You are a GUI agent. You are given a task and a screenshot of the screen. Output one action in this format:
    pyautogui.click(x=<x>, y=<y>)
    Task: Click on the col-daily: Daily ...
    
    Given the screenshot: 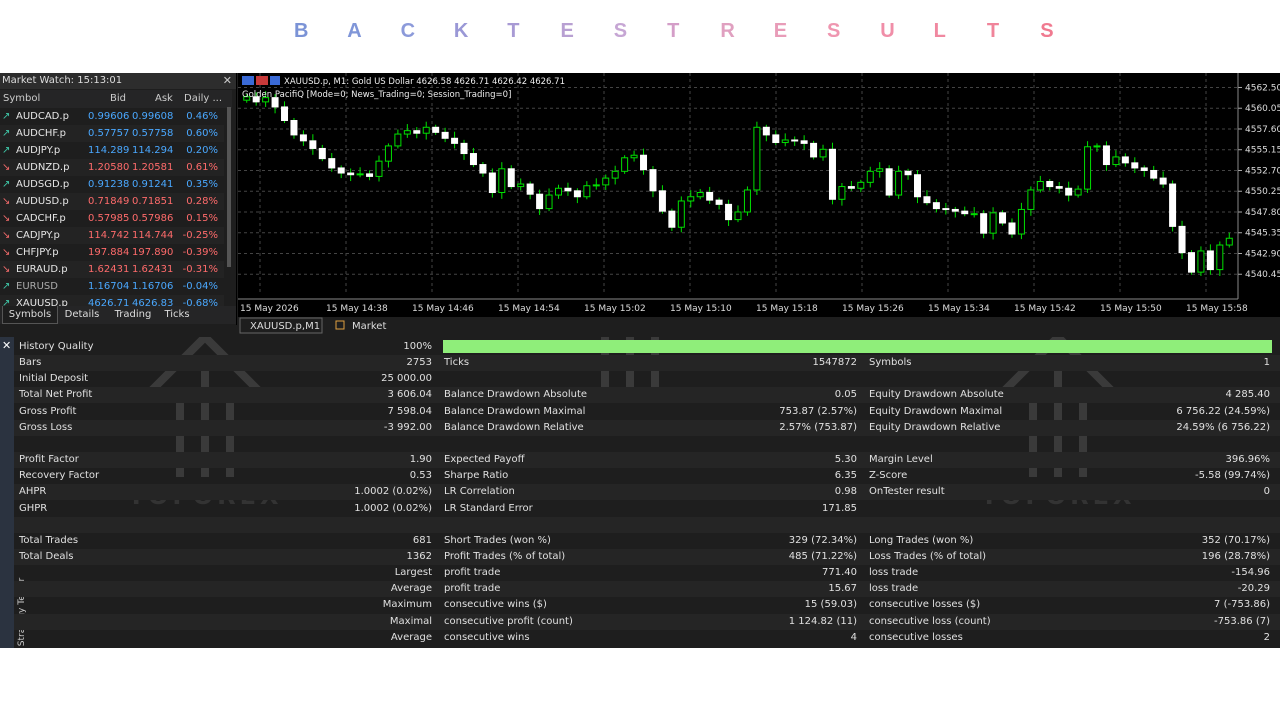 What is the action you would take?
    pyautogui.click(x=203, y=99)
    